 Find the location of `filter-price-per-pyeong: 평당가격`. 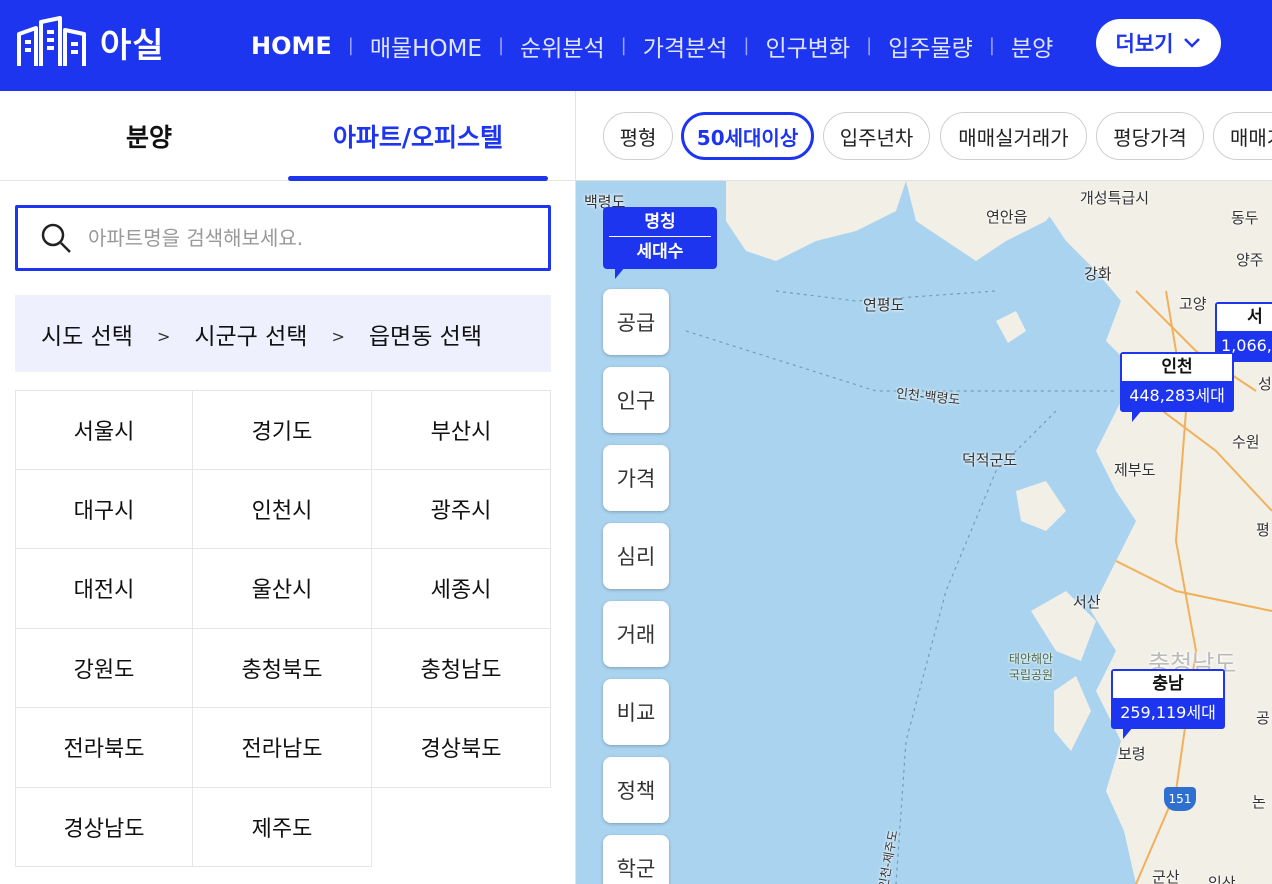

filter-price-per-pyeong: 평당가격 is located at coordinates (1150, 136).